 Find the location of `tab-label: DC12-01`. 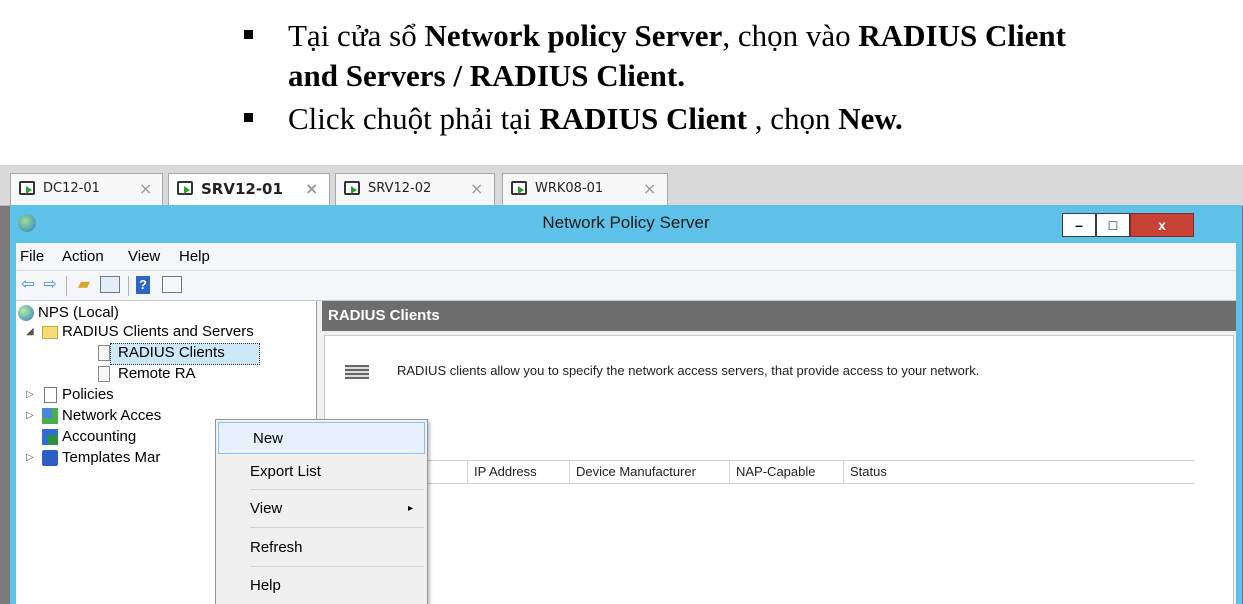

tab-label: DC12-01 is located at coordinates (71, 188).